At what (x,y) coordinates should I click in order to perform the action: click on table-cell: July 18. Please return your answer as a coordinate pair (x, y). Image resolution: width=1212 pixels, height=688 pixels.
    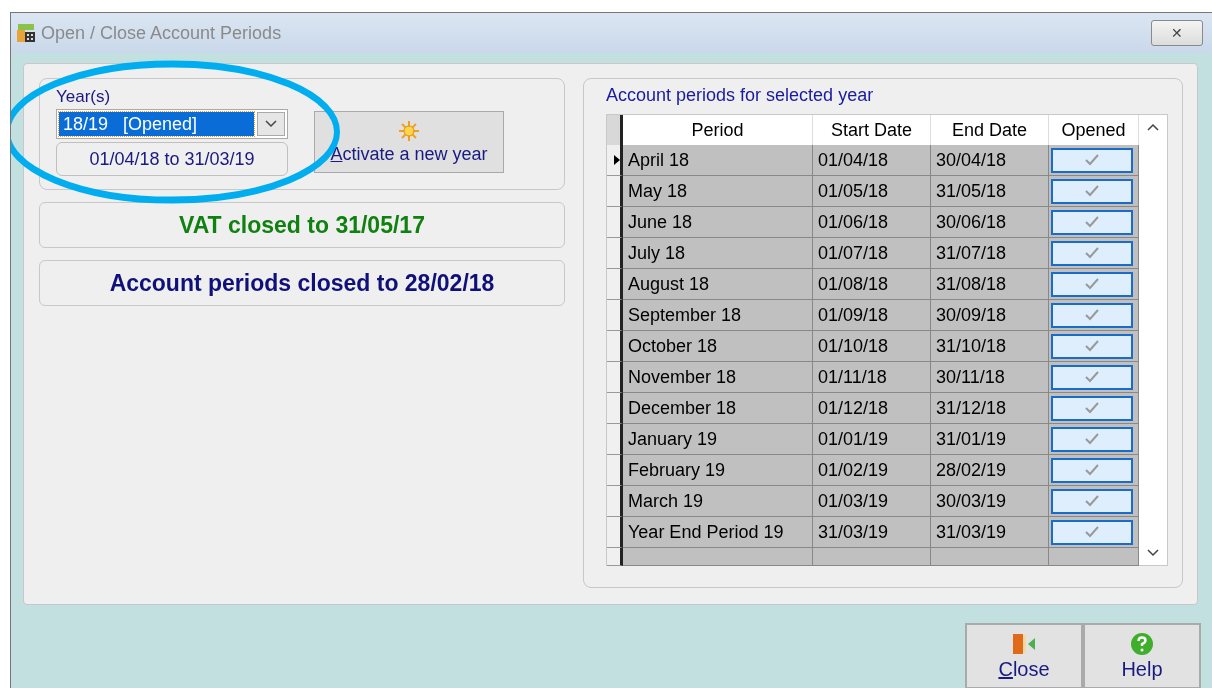
    Looking at the image, I should click on (718, 253).